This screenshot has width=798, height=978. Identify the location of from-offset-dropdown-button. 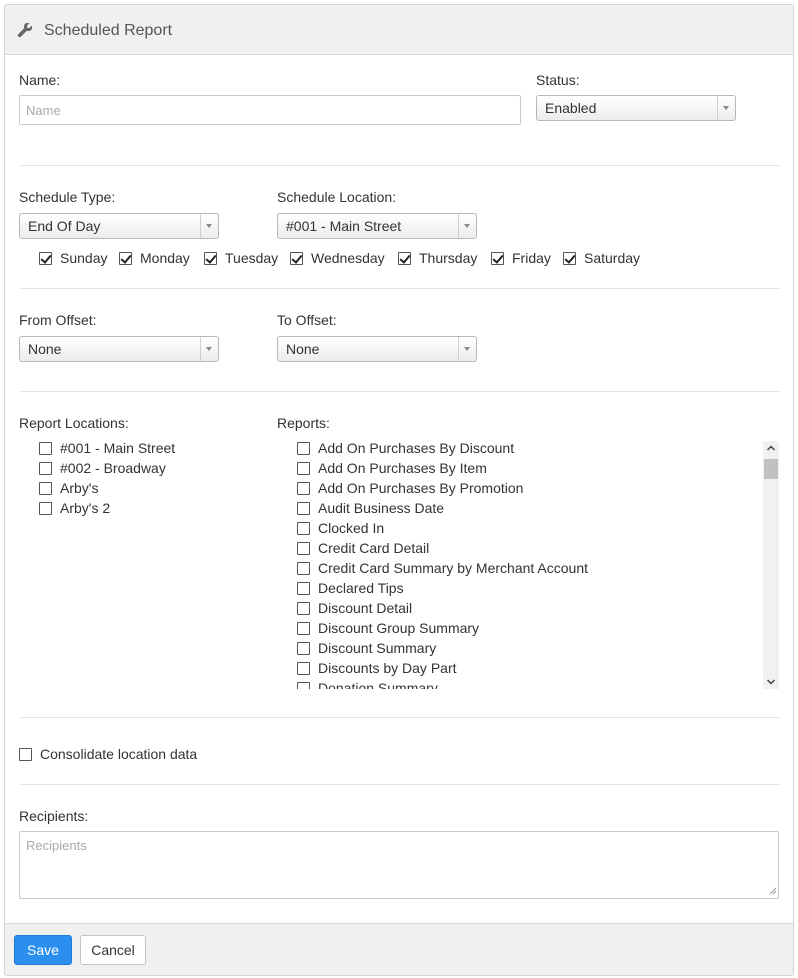
(209, 349).